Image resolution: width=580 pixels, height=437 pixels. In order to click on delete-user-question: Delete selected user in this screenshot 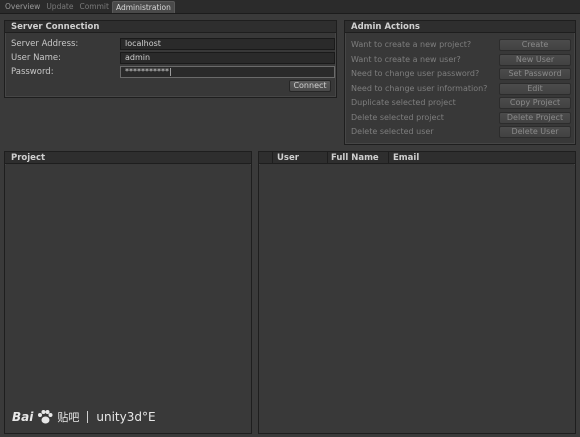, I will do `click(392, 131)`.